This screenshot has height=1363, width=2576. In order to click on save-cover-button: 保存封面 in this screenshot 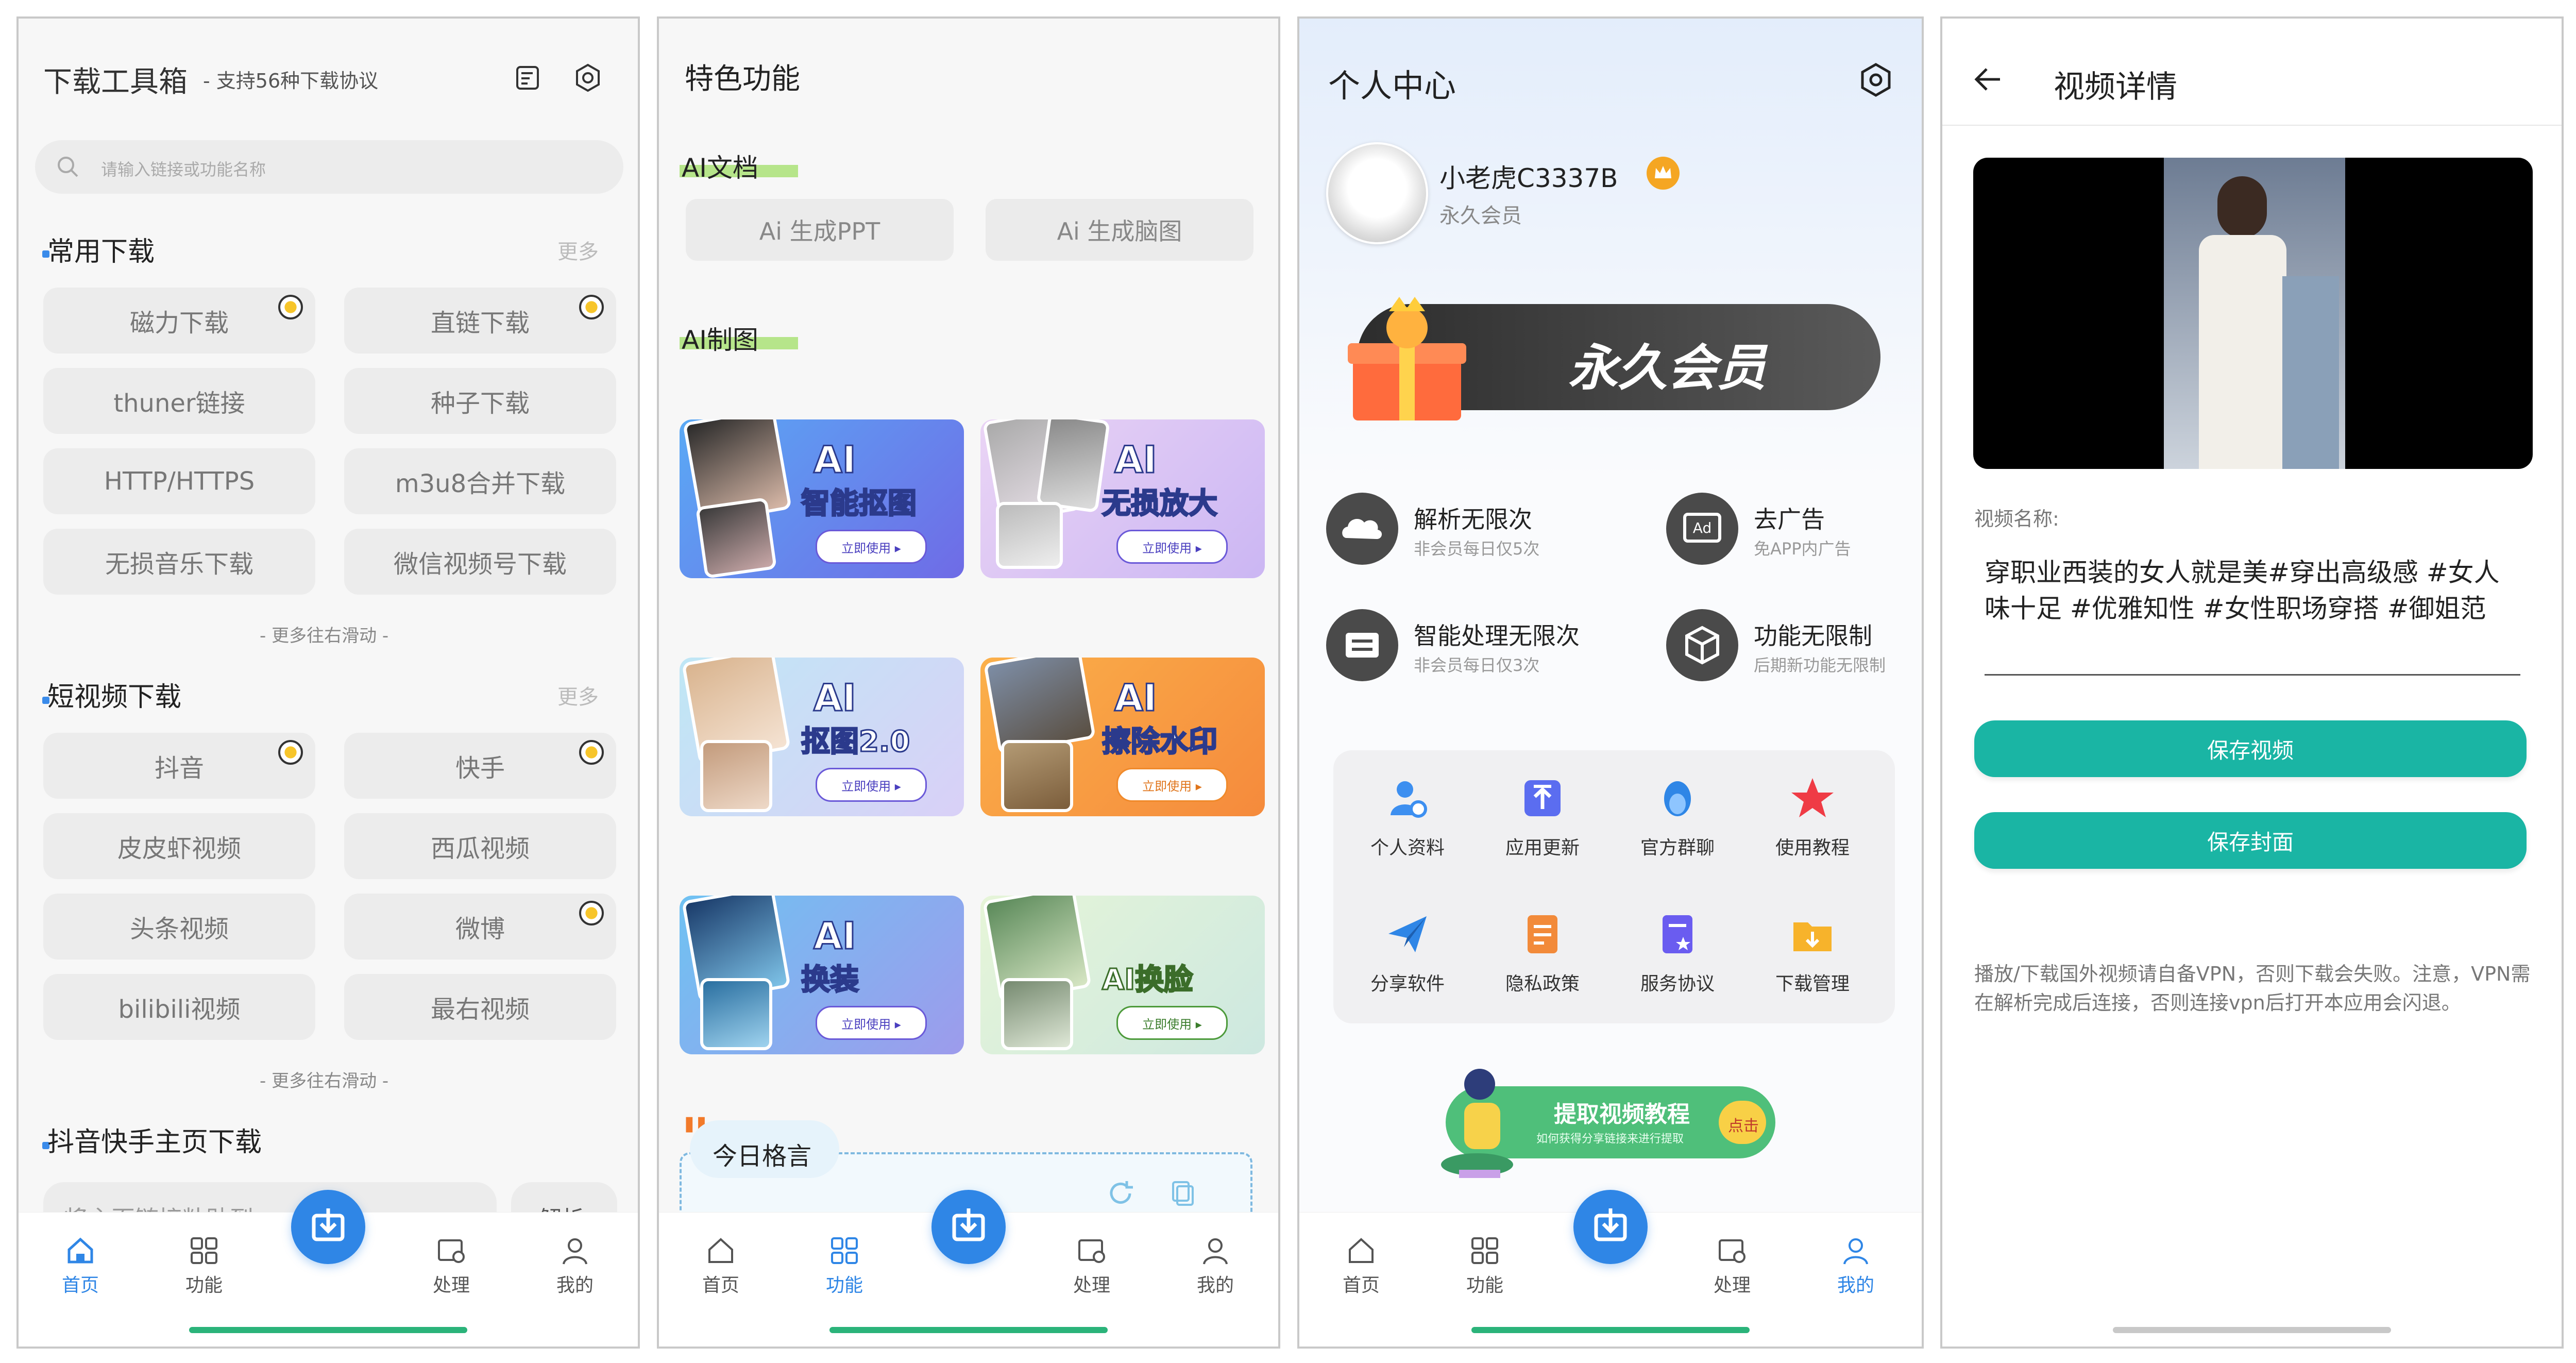, I will do `click(2250, 840)`.